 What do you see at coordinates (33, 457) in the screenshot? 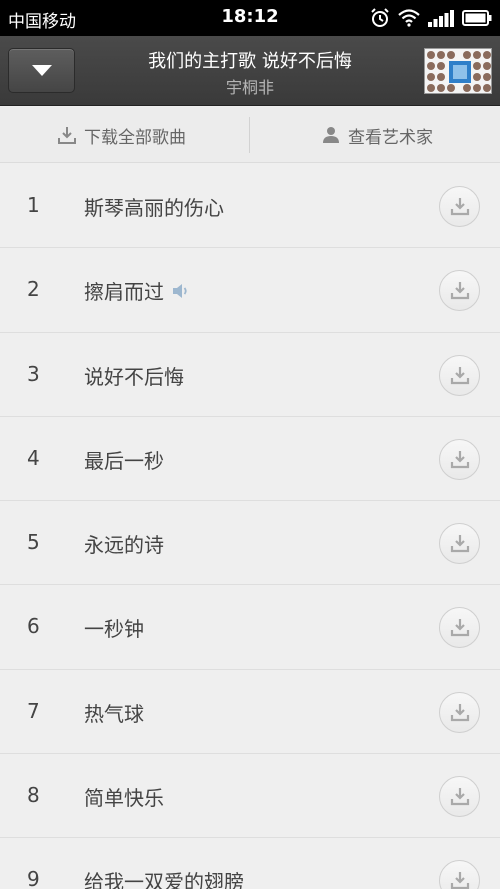
I see `track-number: 4` at bounding box center [33, 457].